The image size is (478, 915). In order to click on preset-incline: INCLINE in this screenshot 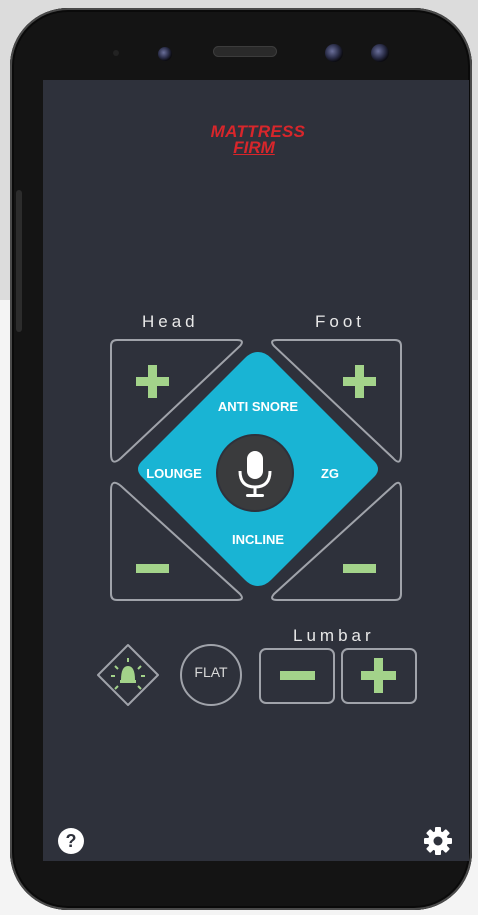, I will do `click(258, 539)`.